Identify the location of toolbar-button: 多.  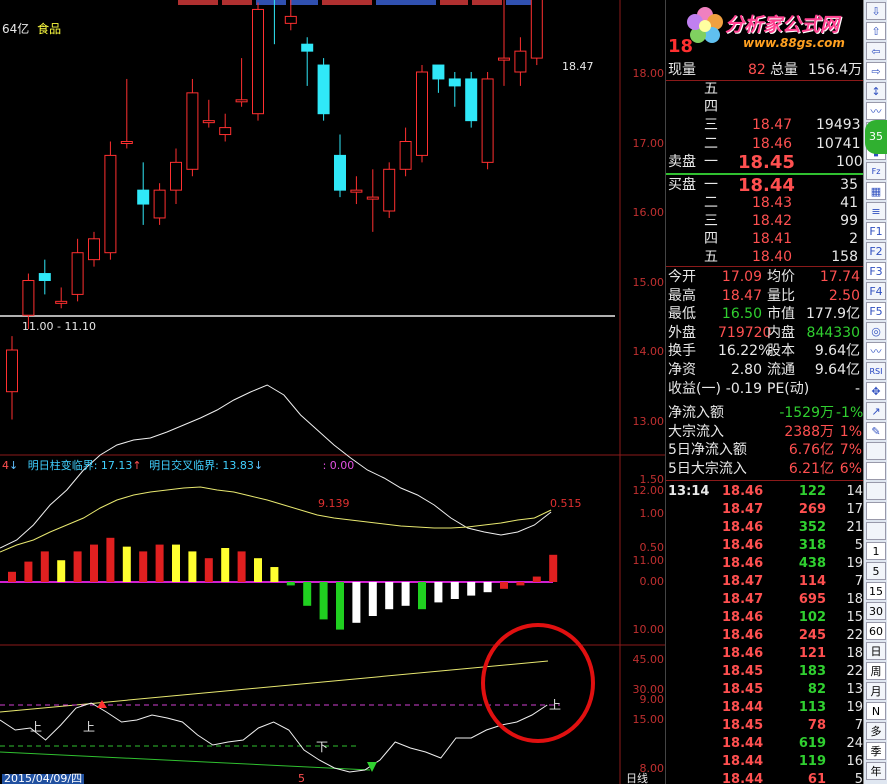
(876, 731).